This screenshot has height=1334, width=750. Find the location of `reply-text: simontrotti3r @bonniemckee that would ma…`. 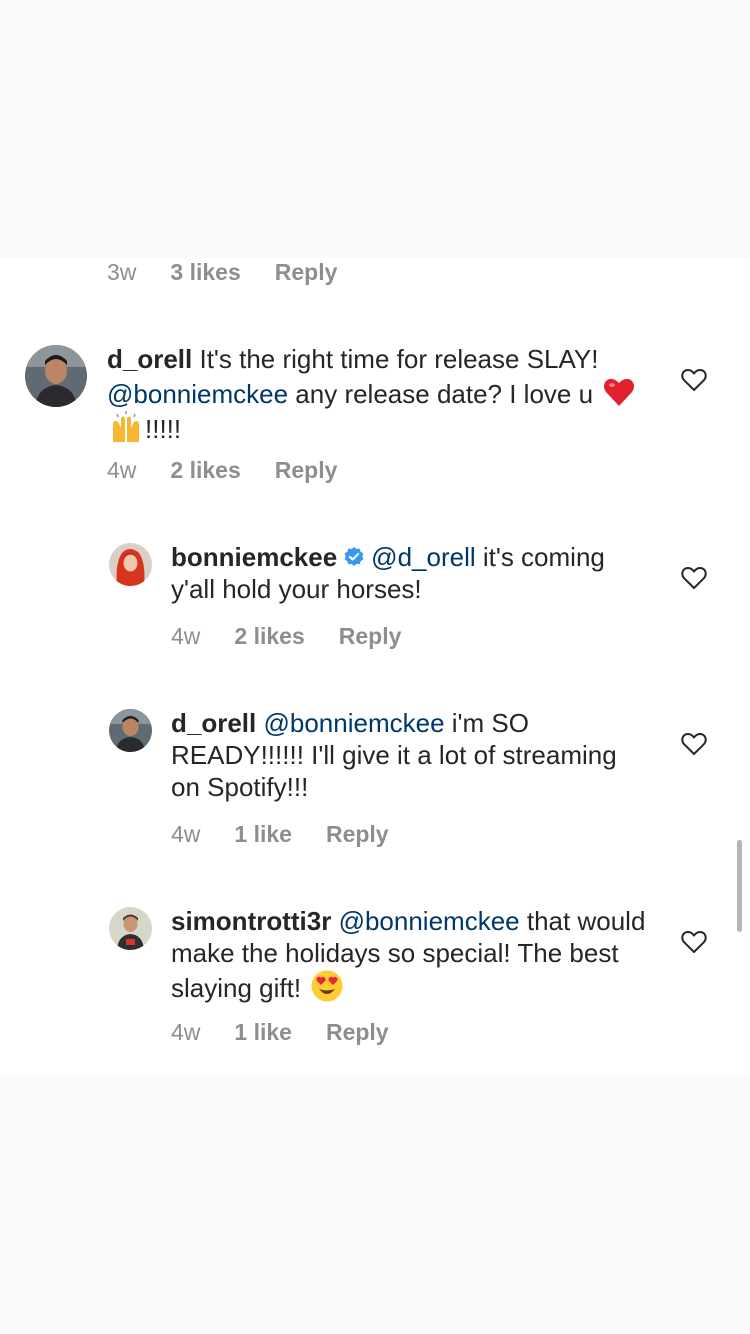

reply-text: simontrotti3r @bonniemckee that would ma… is located at coordinates (408, 954).